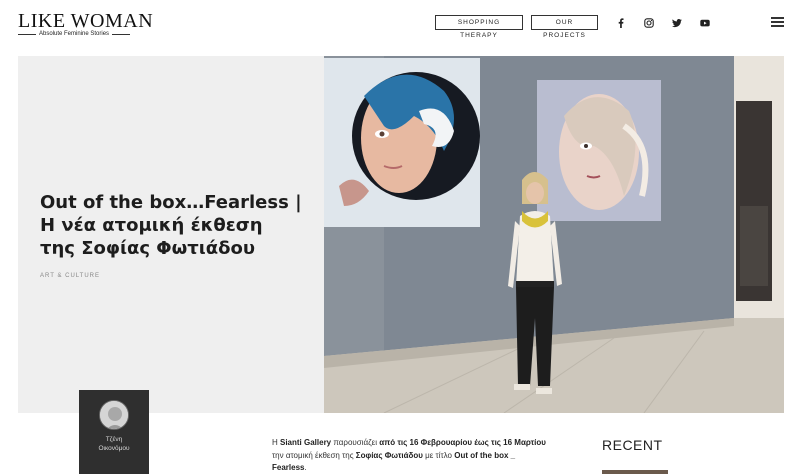 This screenshot has width=800, height=474. I want to click on hamburger-menu-icon, so click(777, 22).